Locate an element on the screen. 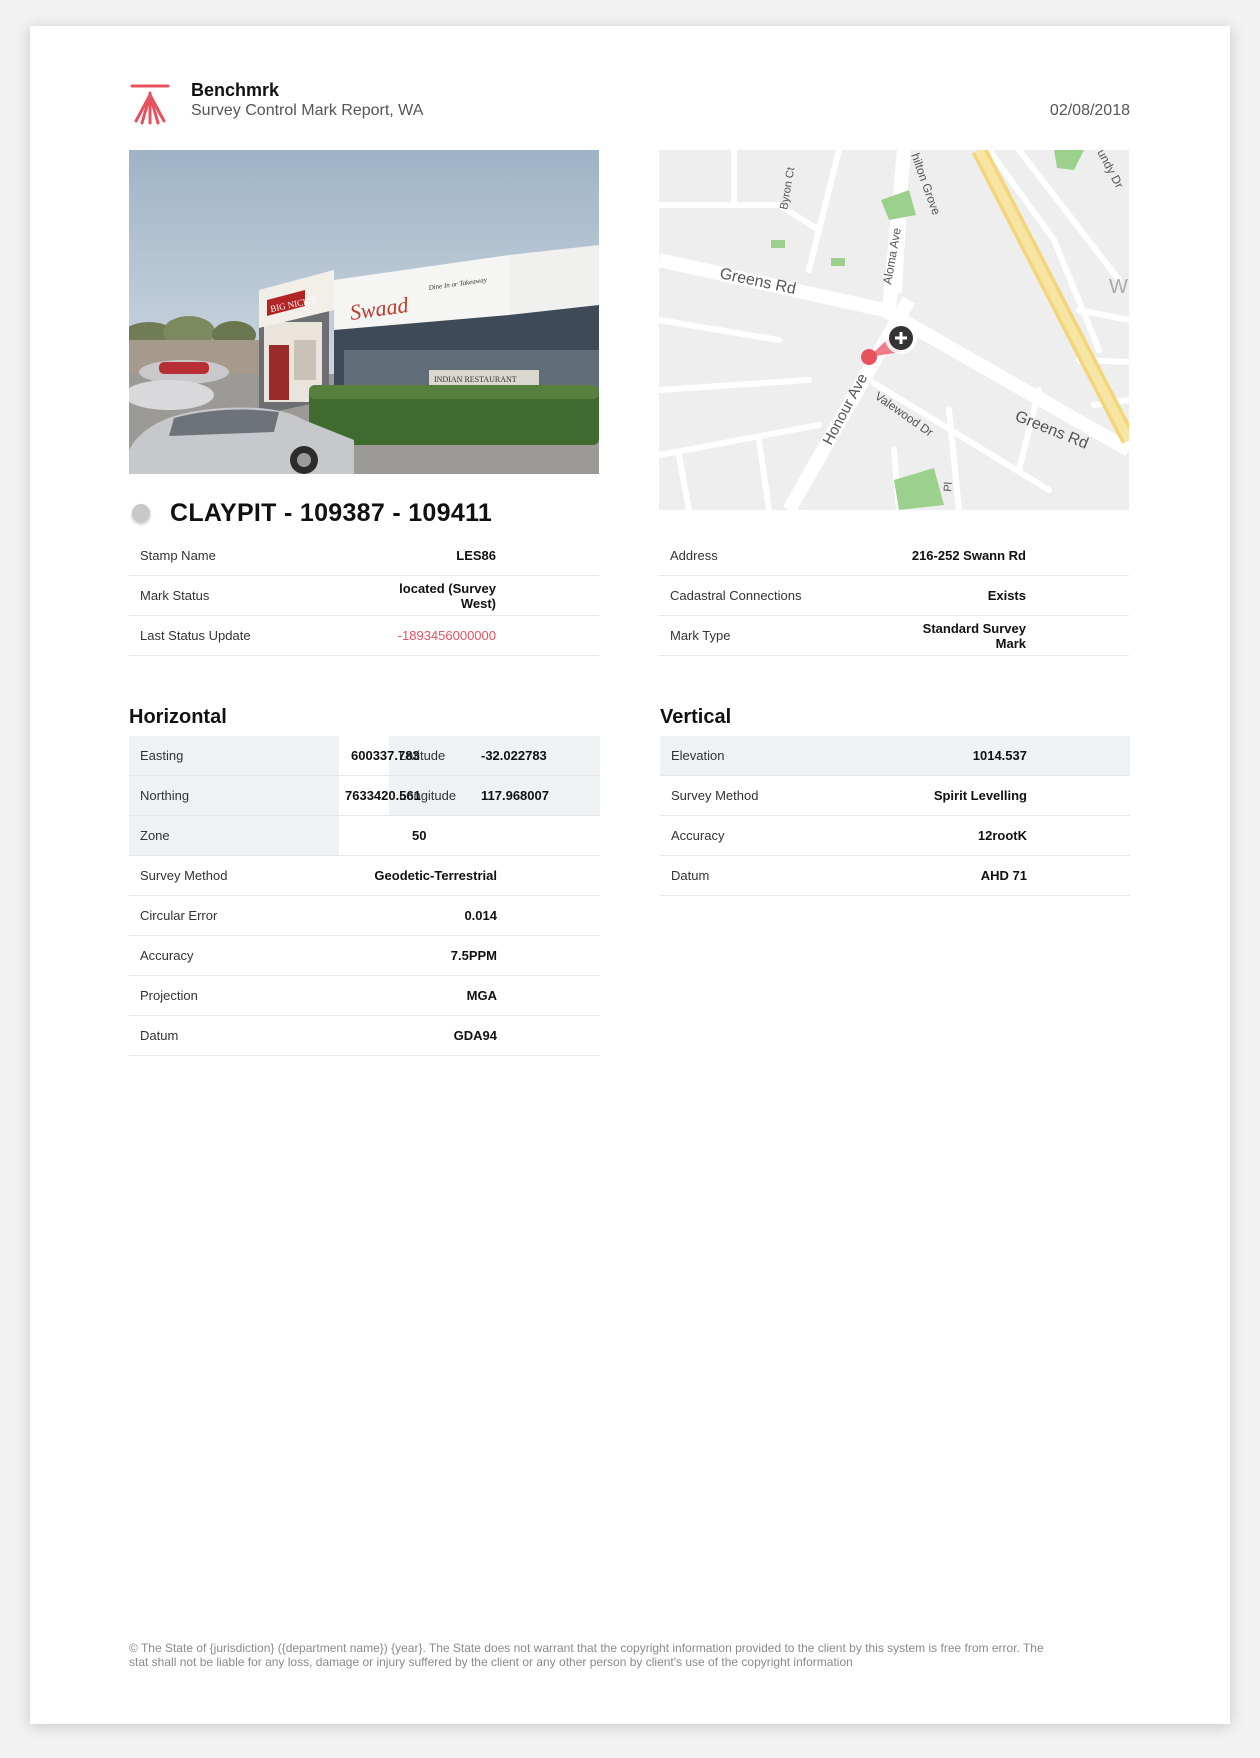  stamp-name-label: Stamp Name is located at coordinates (246, 556).